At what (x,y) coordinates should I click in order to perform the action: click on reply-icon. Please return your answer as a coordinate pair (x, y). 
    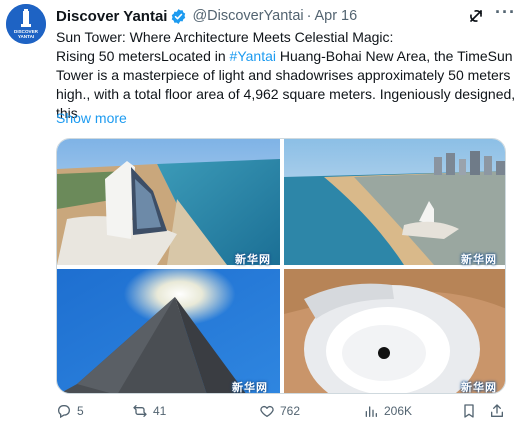
    Looking at the image, I should click on (64, 412).